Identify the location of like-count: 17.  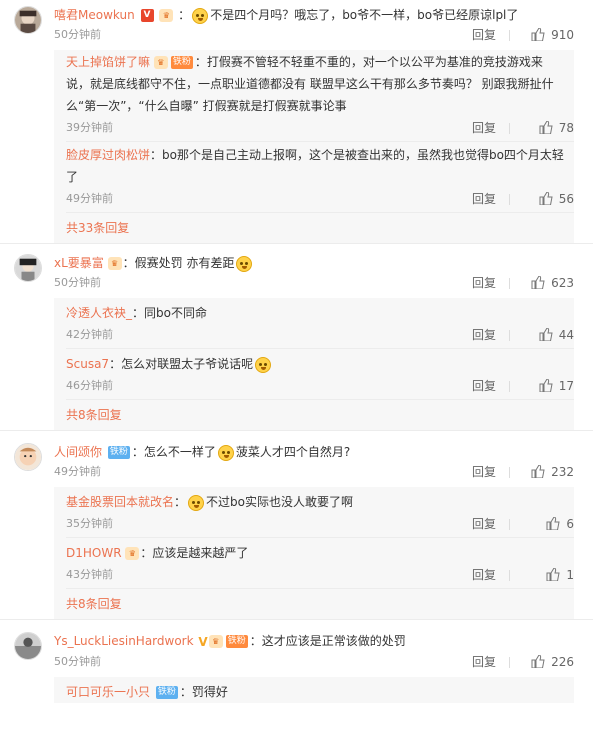
(566, 386).